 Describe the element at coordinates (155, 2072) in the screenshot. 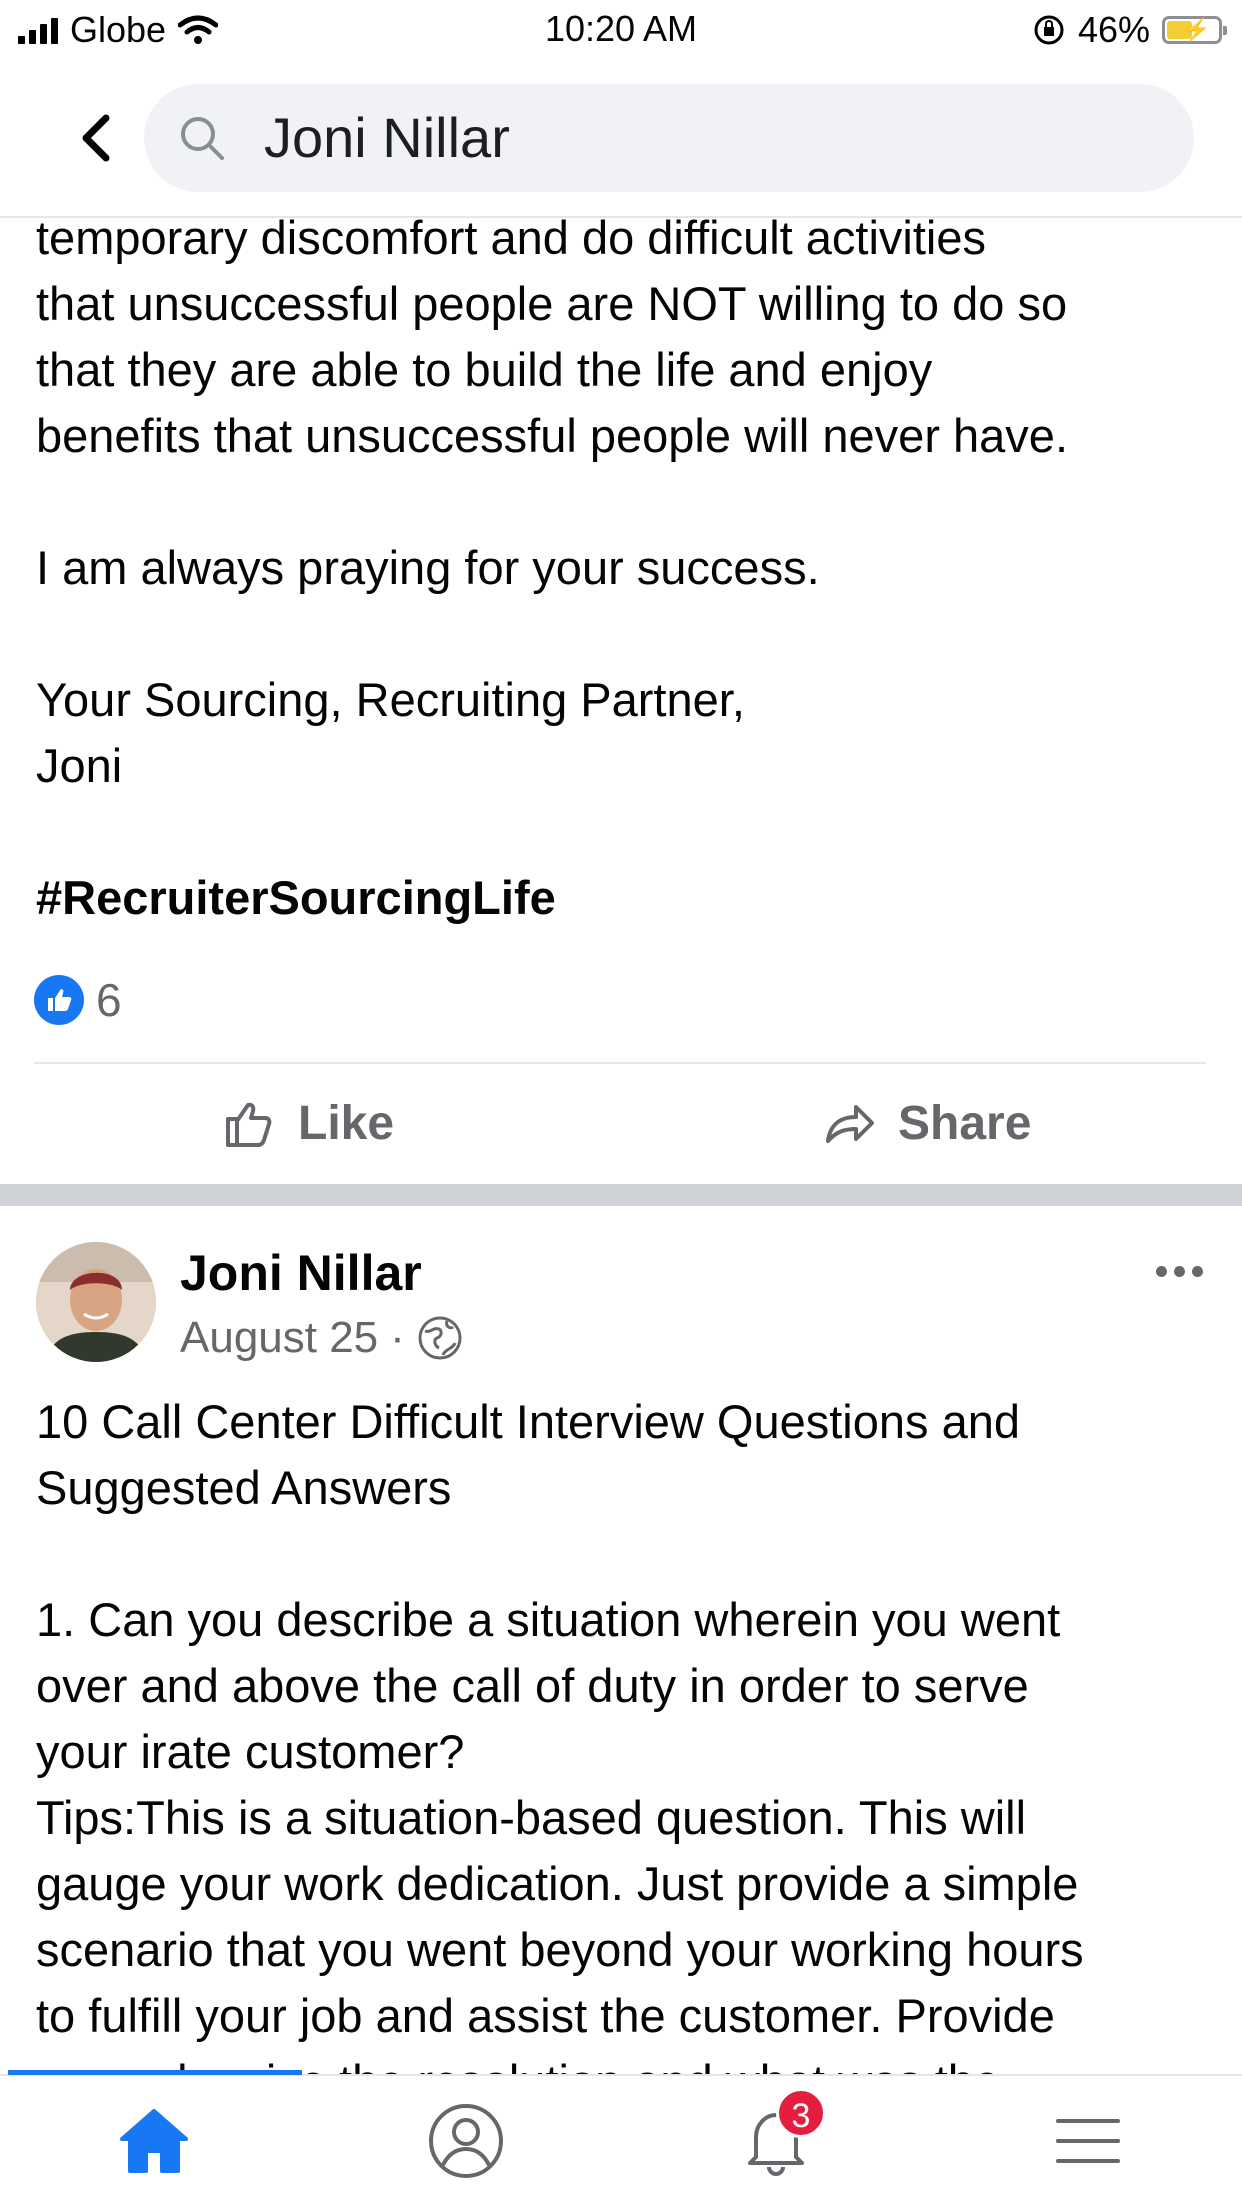

I see `active-tab-indicator` at that location.